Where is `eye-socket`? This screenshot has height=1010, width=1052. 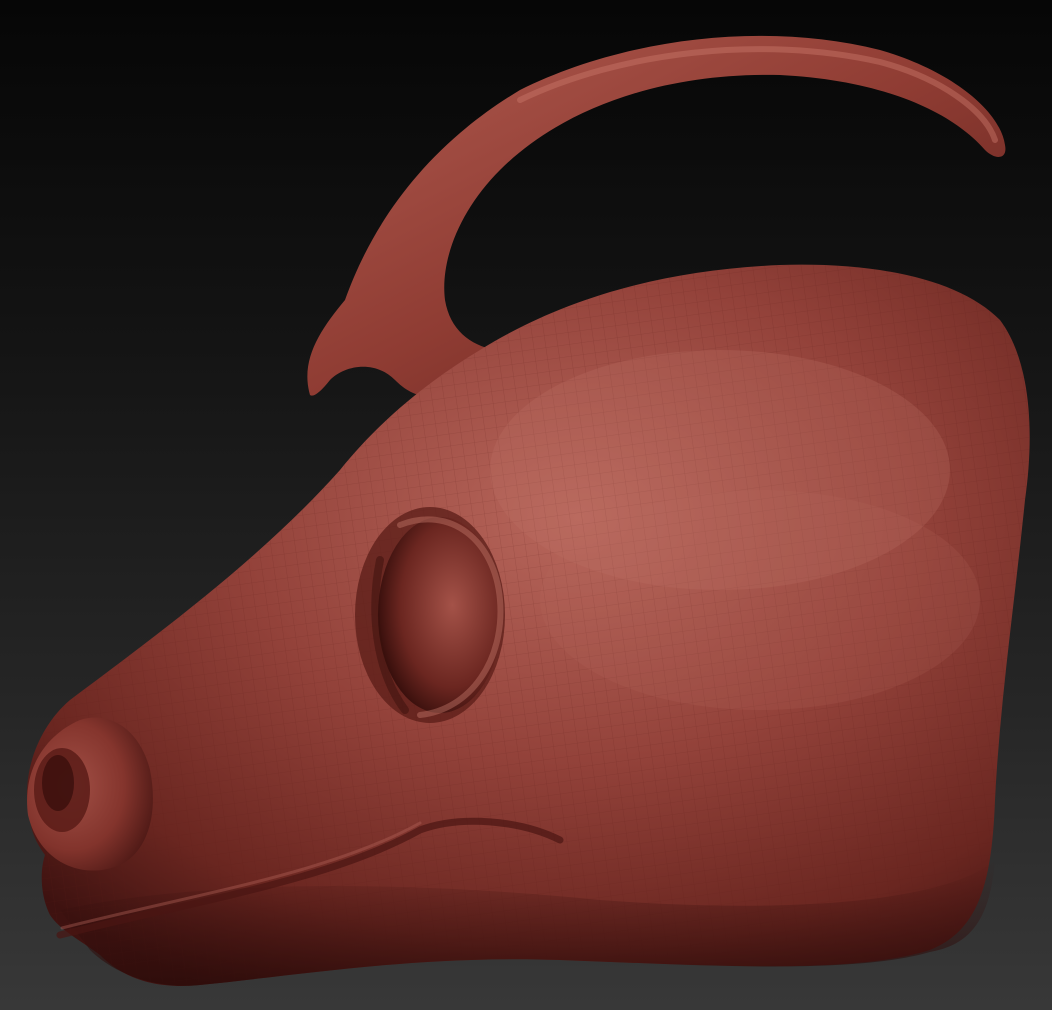
eye-socket is located at coordinates (430, 615).